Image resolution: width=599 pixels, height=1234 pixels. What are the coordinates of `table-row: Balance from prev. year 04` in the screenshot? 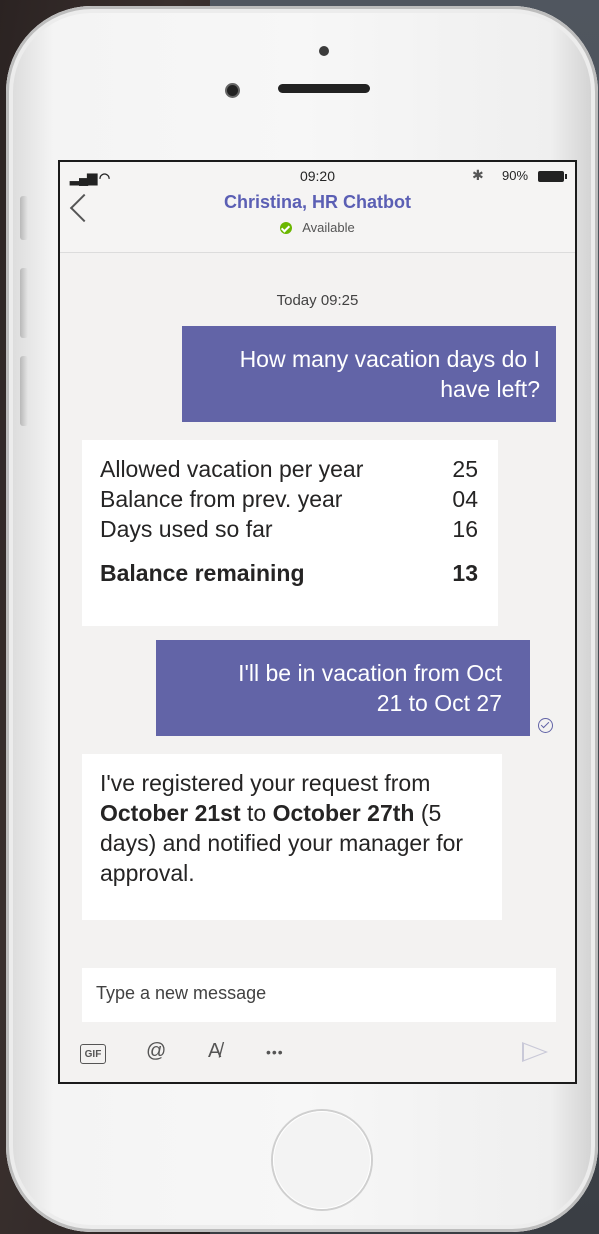 It's located at (289, 499).